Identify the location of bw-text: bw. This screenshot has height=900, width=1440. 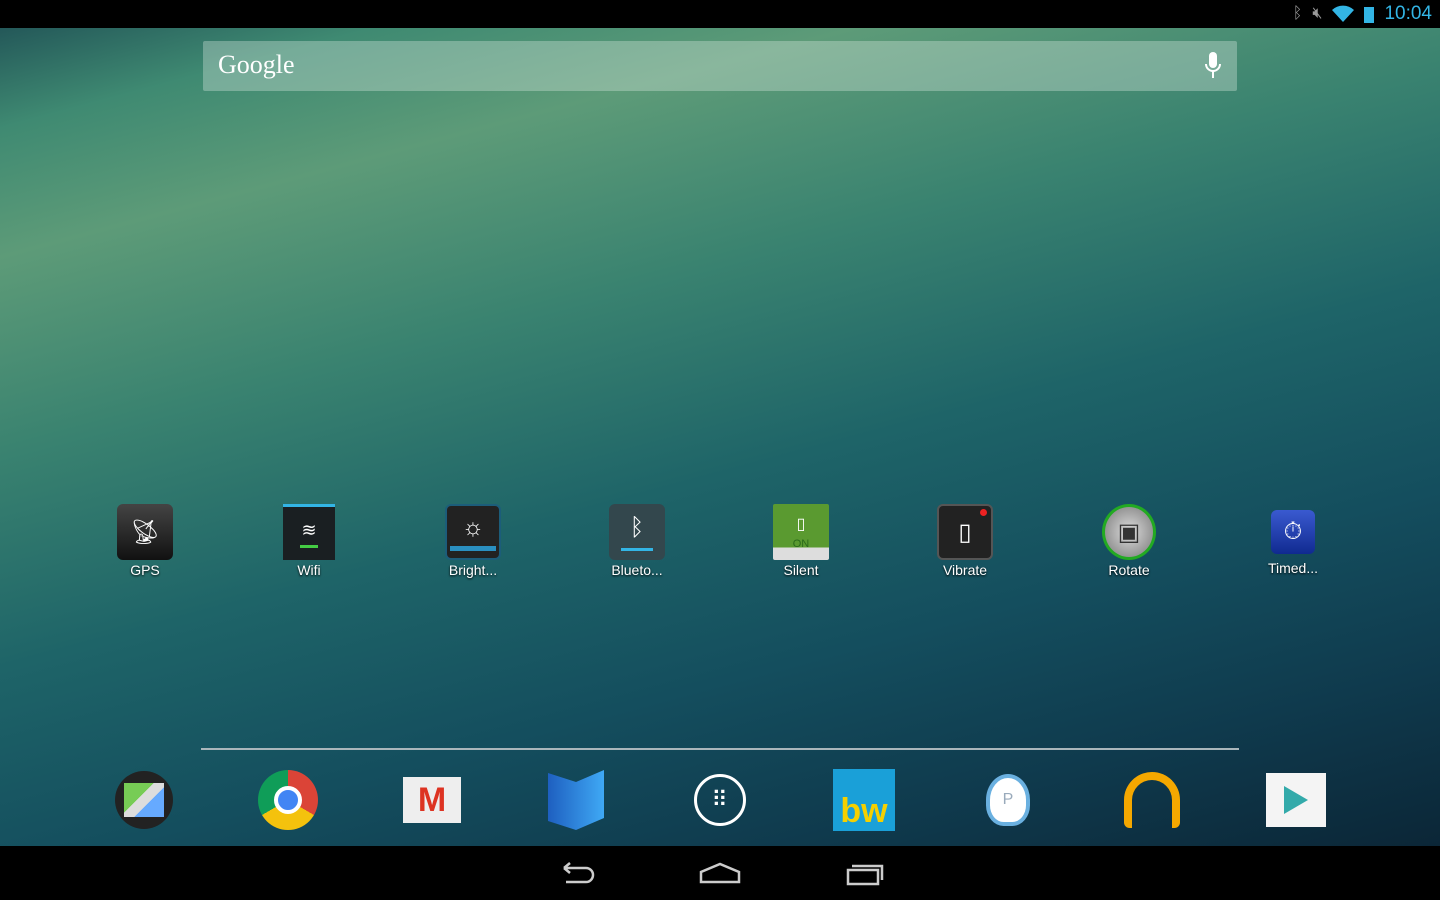
(864, 800).